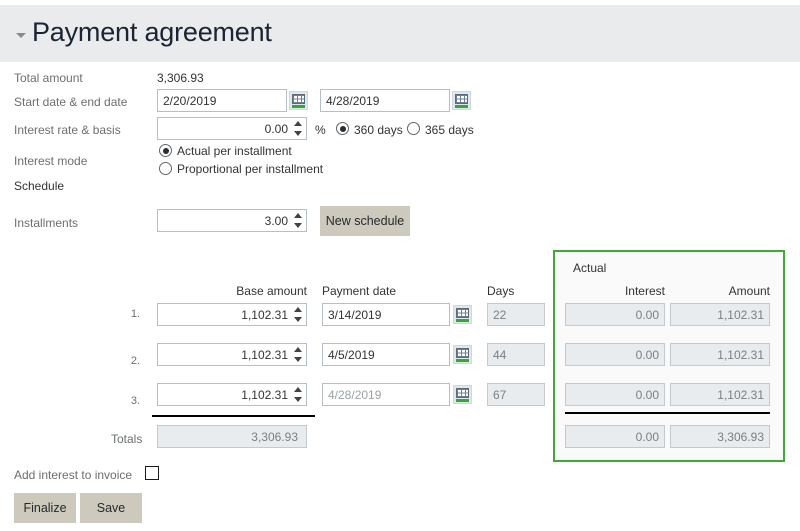 The height and width of the screenshot is (531, 800). Describe the element at coordinates (232, 436) in the screenshot. I see `totals-value` at that location.